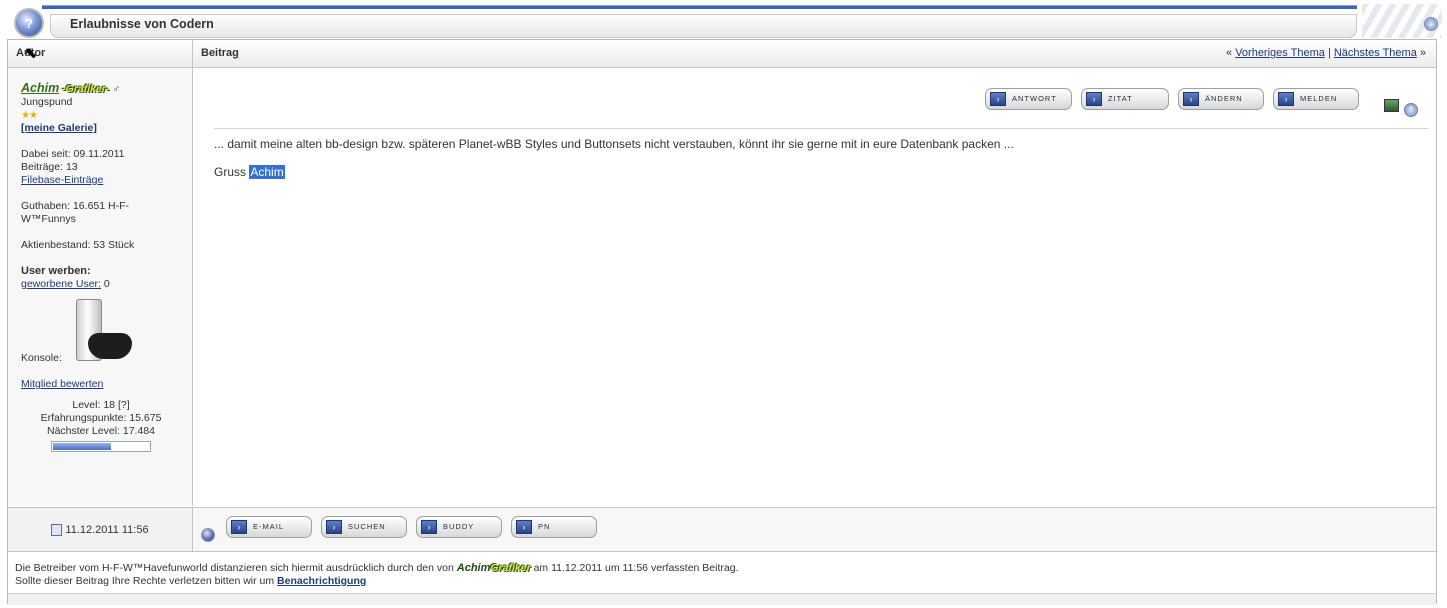 The image size is (1447, 608). I want to click on footer-email-button: › E-MAIL, so click(269, 527).